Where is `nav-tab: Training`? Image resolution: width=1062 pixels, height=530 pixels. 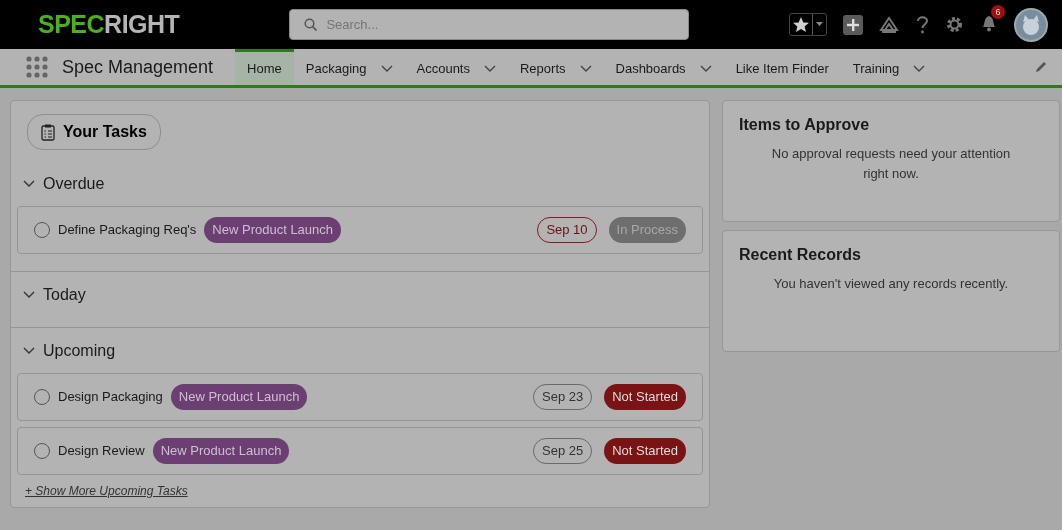 nav-tab: Training is located at coordinates (889, 67).